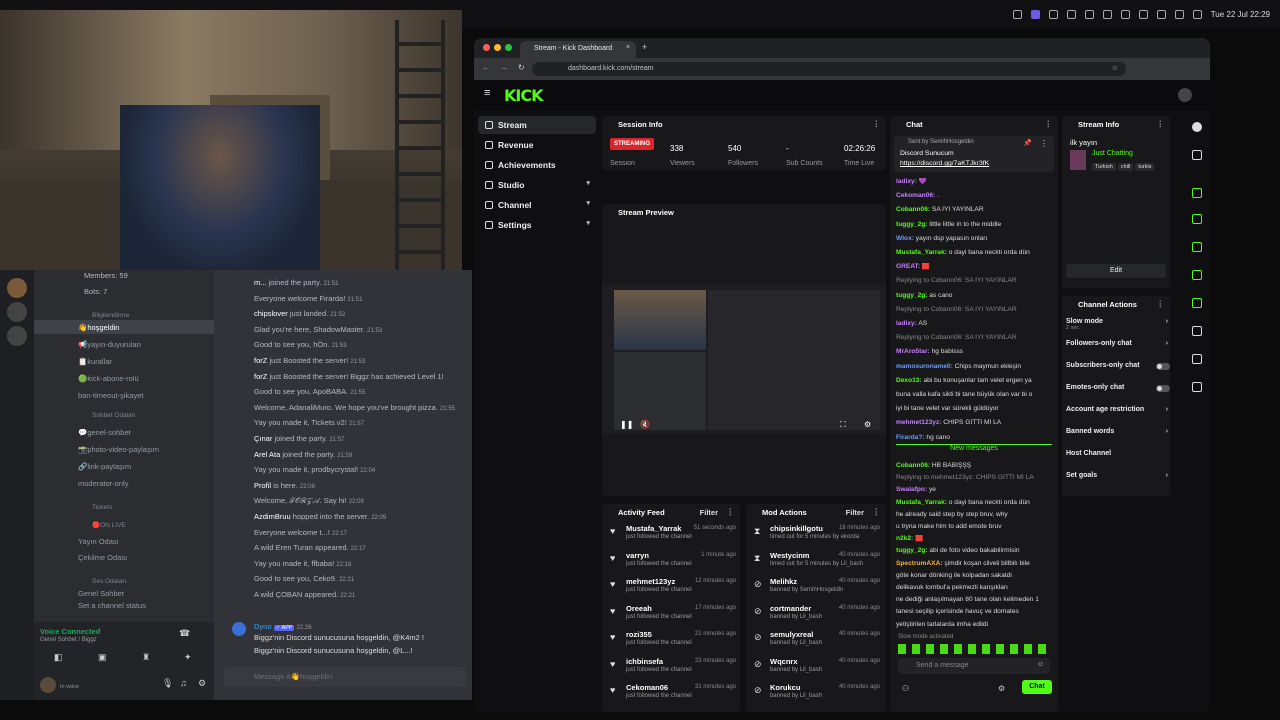 Image resolution: width=1280 pixels, height=720 pixels. I want to click on chat-username: Cekoman06:, so click(915, 195).